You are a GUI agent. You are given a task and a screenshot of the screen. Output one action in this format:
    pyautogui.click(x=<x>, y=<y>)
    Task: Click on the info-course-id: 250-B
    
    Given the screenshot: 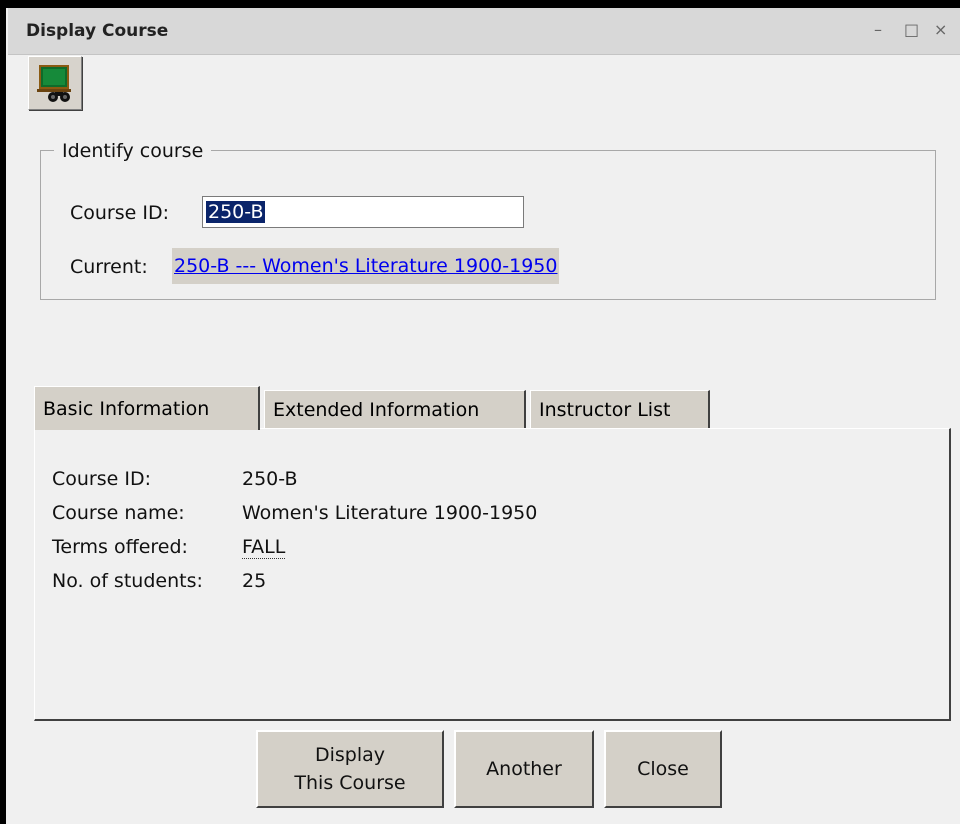 What is the action you would take?
    pyautogui.click(x=270, y=479)
    